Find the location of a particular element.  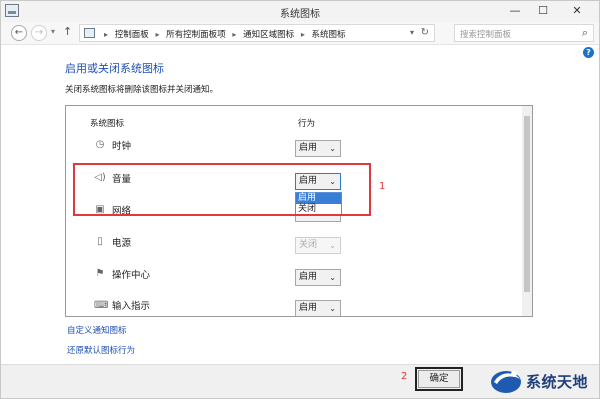

keyboard-icon: ⌨ is located at coordinates (101, 305).